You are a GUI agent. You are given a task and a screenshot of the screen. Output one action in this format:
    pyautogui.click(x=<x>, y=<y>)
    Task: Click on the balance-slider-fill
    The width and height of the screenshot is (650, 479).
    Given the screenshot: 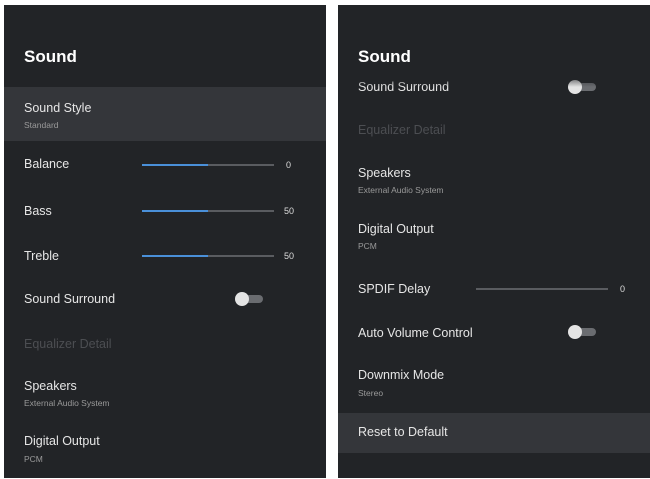 What is the action you would take?
    pyautogui.click(x=175, y=165)
    